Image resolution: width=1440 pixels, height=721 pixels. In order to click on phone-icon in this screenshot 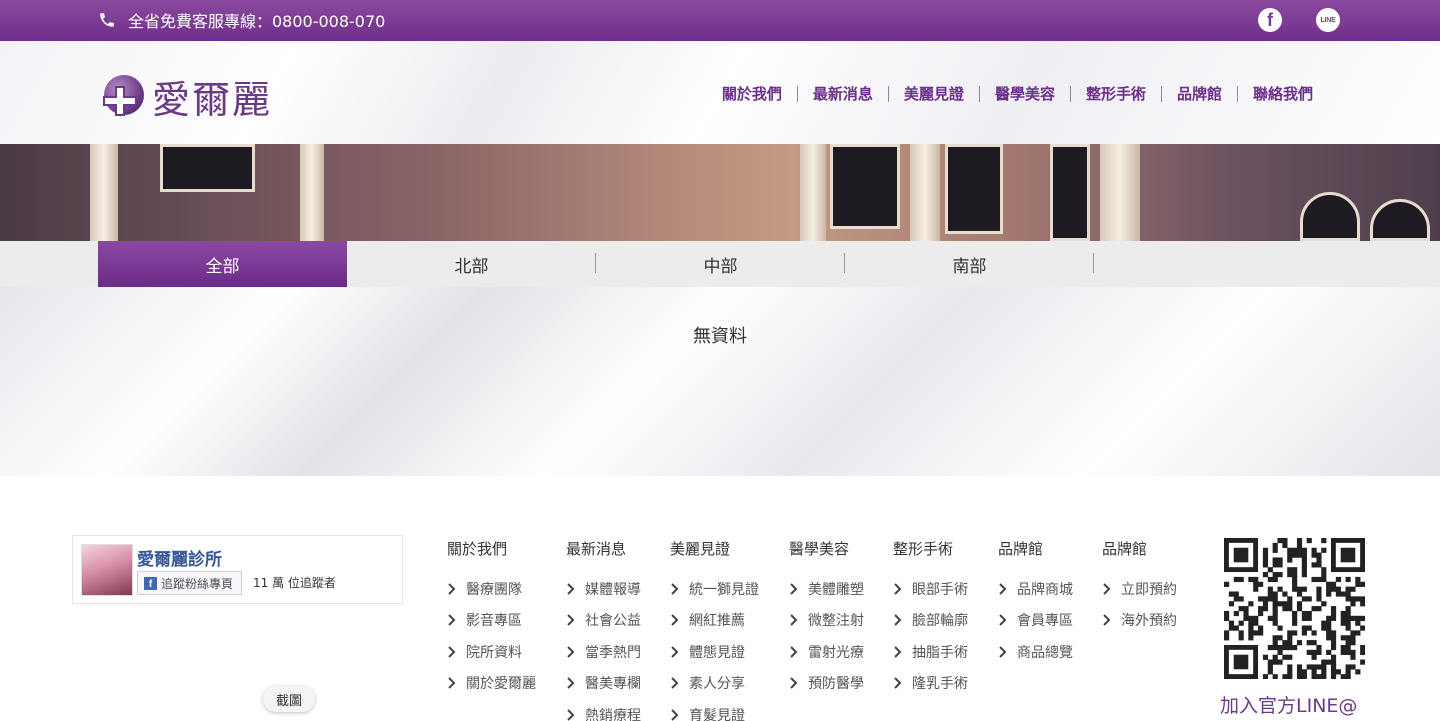, I will do `click(107, 20)`.